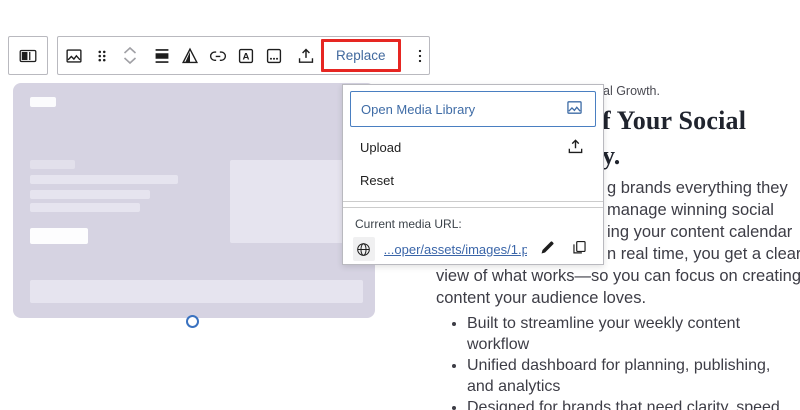 This screenshot has width=800, height=410. I want to click on media-text-block-icon, so click(28, 56).